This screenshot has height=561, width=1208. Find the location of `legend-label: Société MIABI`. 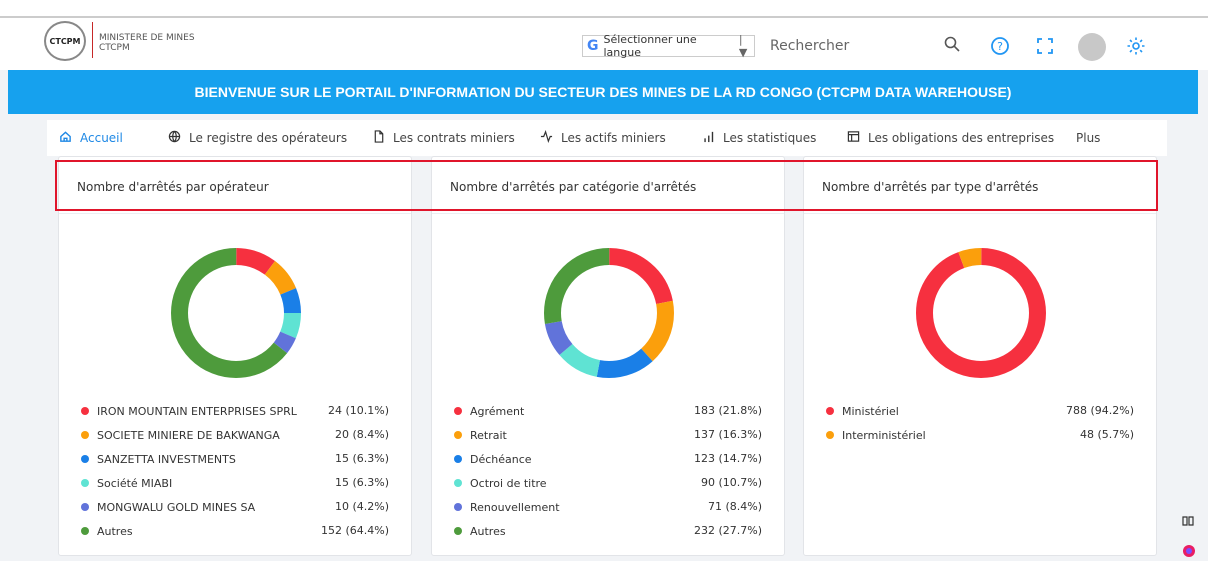

legend-label: Société MIABI is located at coordinates (135, 483).